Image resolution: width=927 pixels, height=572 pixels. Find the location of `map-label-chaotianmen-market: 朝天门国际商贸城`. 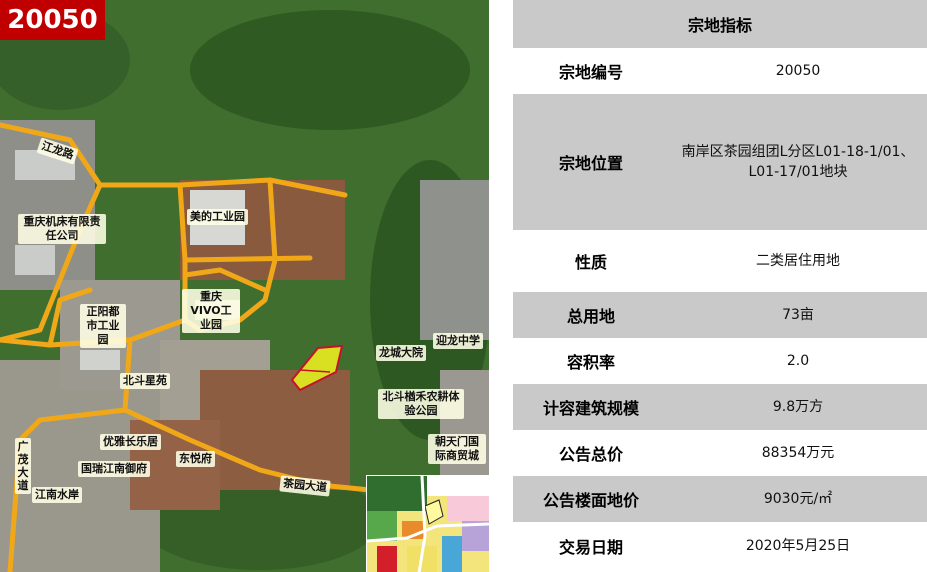

map-label-chaotianmen-market: 朝天门国际商贸城 is located at coordinates (457, 449).